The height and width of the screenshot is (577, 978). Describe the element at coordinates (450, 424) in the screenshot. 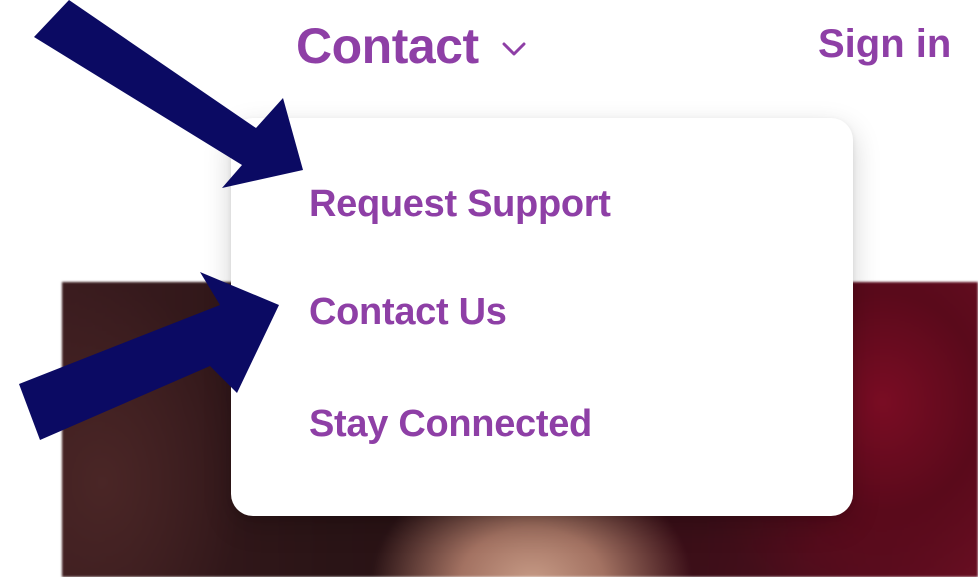

I see `menu-item-stay-connected: Stay Connected` at that location.